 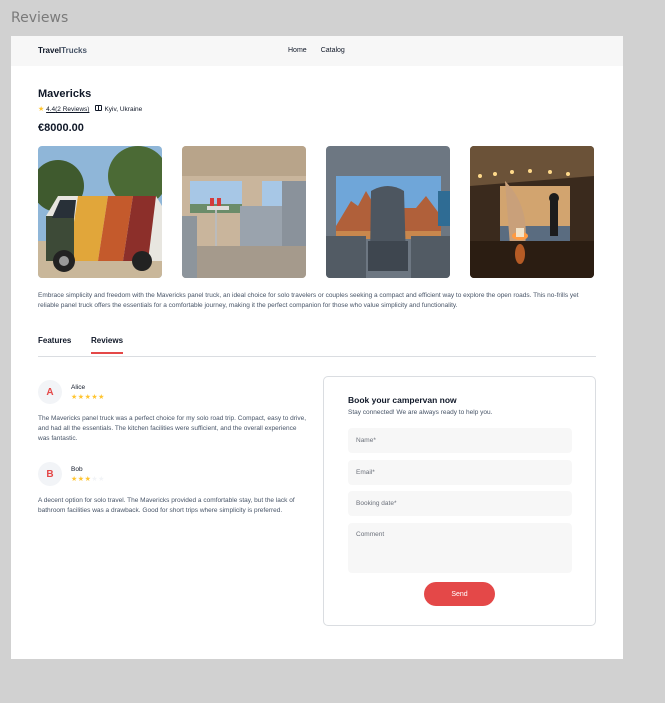 I want to click on details-tabs: Features Reviews, so click(x=317, y=346).